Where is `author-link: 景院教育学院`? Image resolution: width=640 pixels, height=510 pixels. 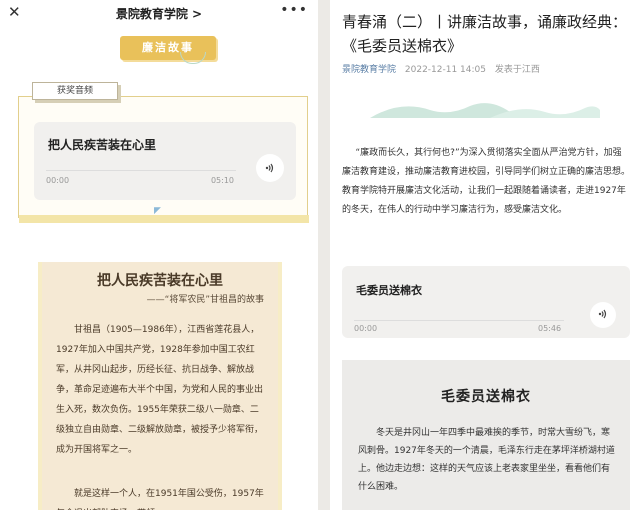 author-link: 景院教育学院 is located at coordinates (369, 70).